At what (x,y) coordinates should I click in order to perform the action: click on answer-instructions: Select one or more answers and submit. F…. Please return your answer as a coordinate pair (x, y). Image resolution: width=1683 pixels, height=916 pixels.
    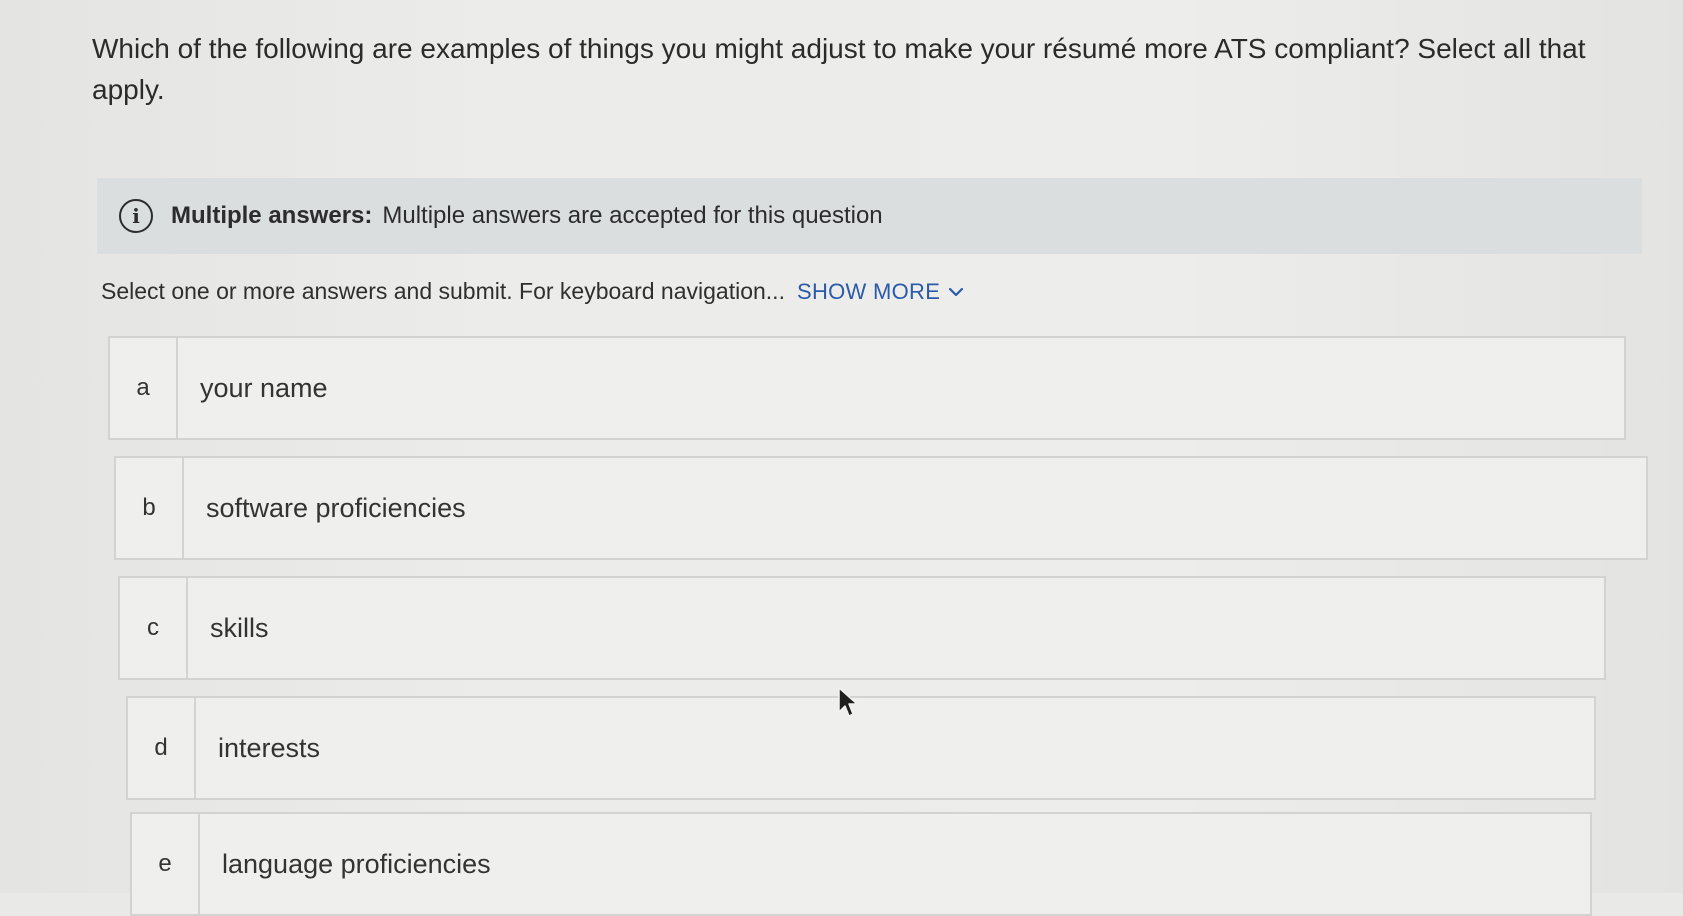
    Looking at the image, I should click on (532, 291).